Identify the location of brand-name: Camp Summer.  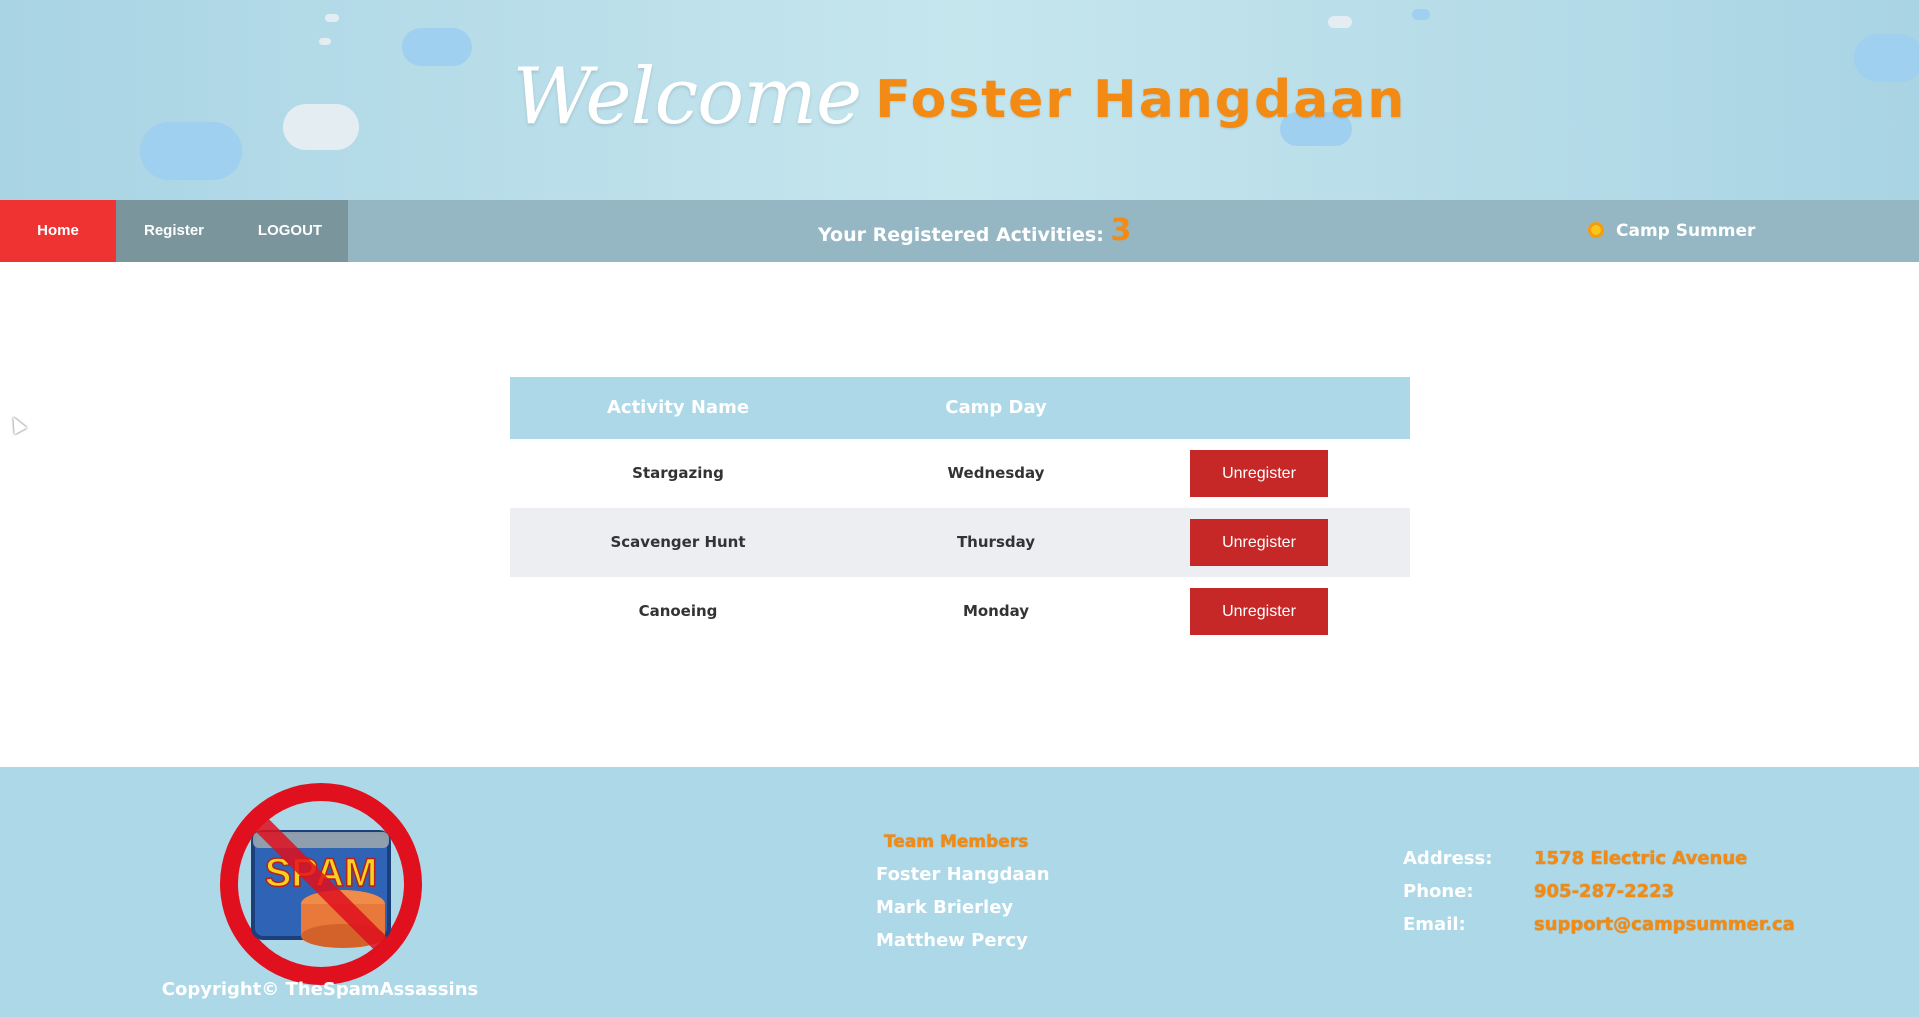
(1686, 231).